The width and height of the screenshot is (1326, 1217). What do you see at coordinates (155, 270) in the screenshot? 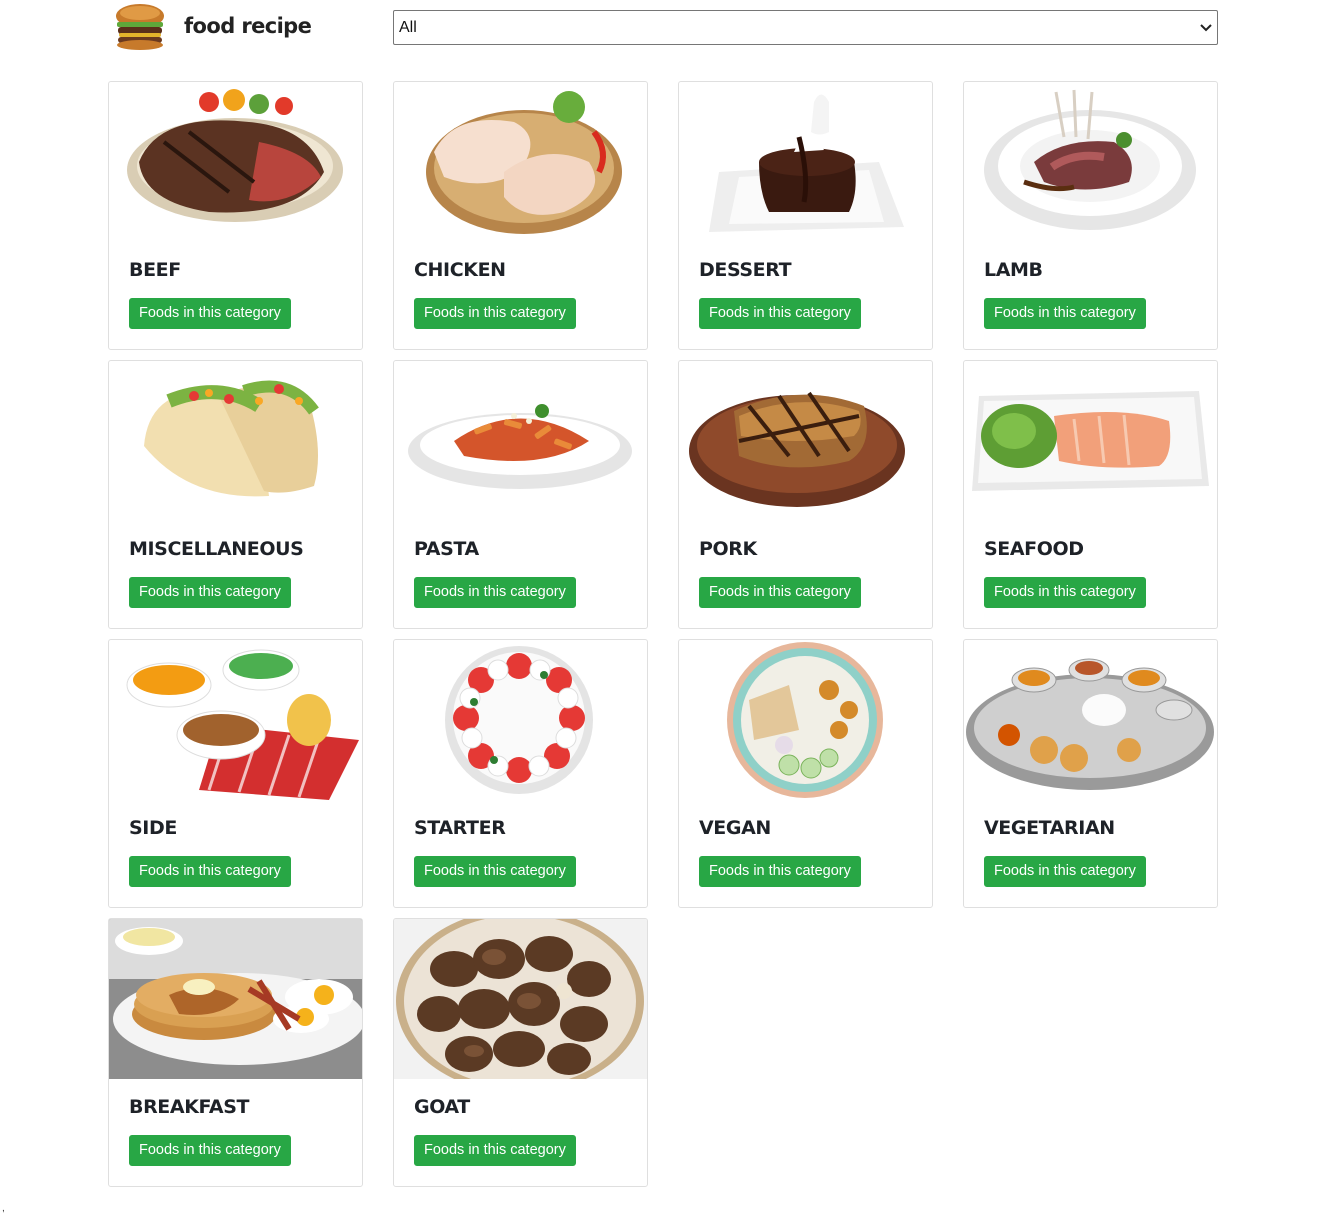
I see `category-title: BEEF` at bounding box center [155, 270].